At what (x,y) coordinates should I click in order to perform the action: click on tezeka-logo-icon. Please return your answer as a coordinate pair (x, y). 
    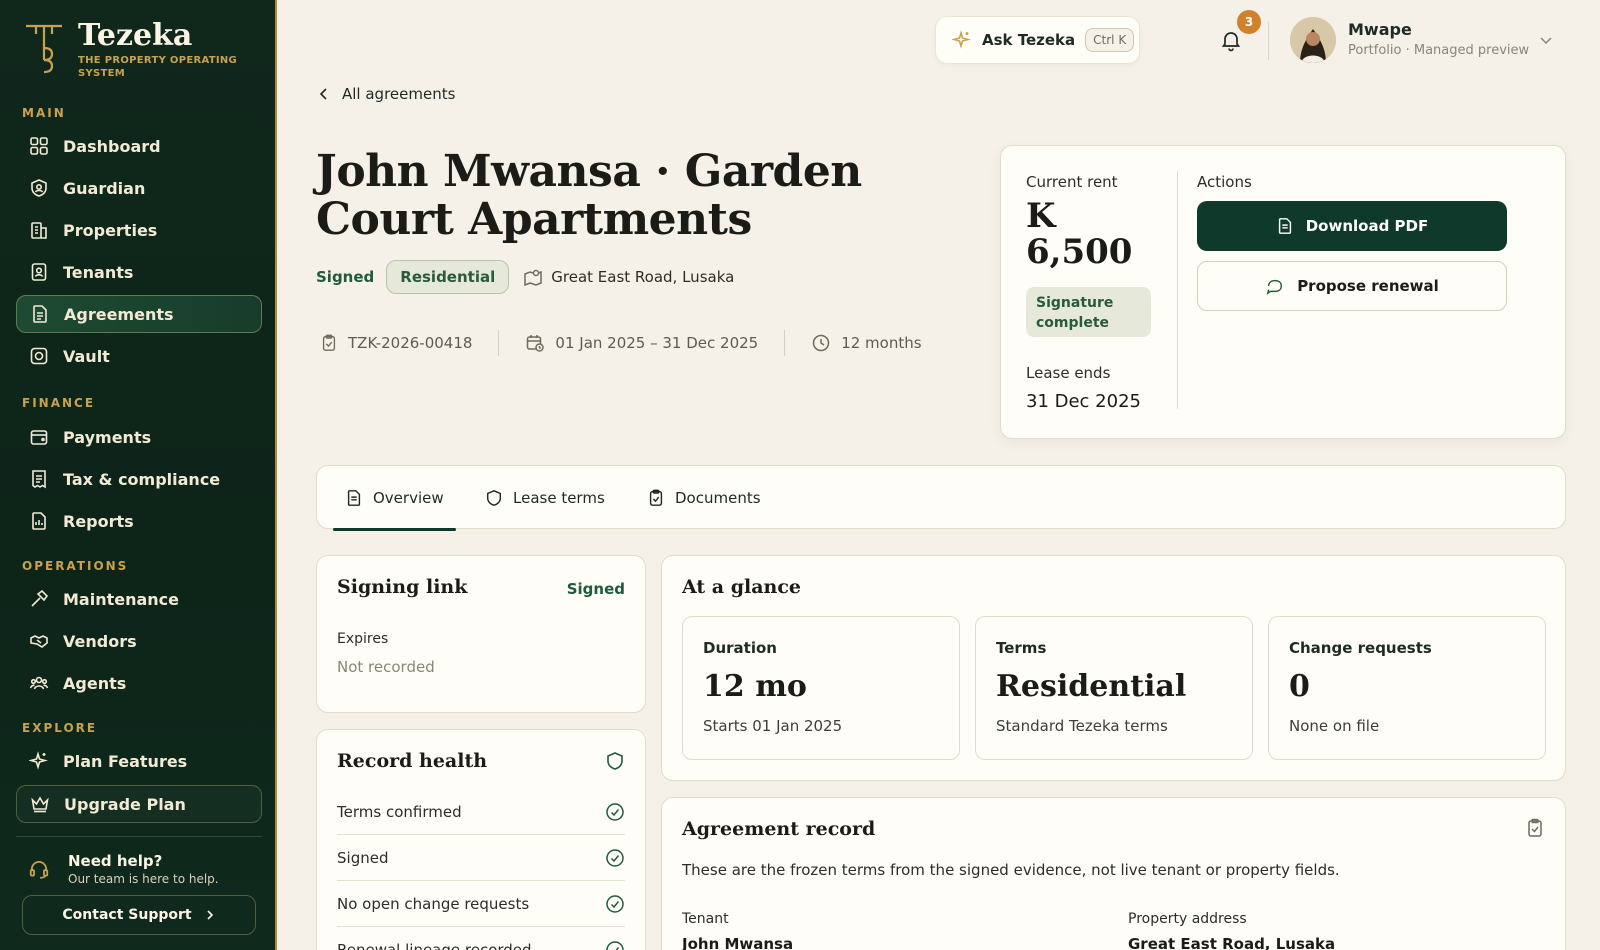
    Looking at the image, I should click on (44, 49).